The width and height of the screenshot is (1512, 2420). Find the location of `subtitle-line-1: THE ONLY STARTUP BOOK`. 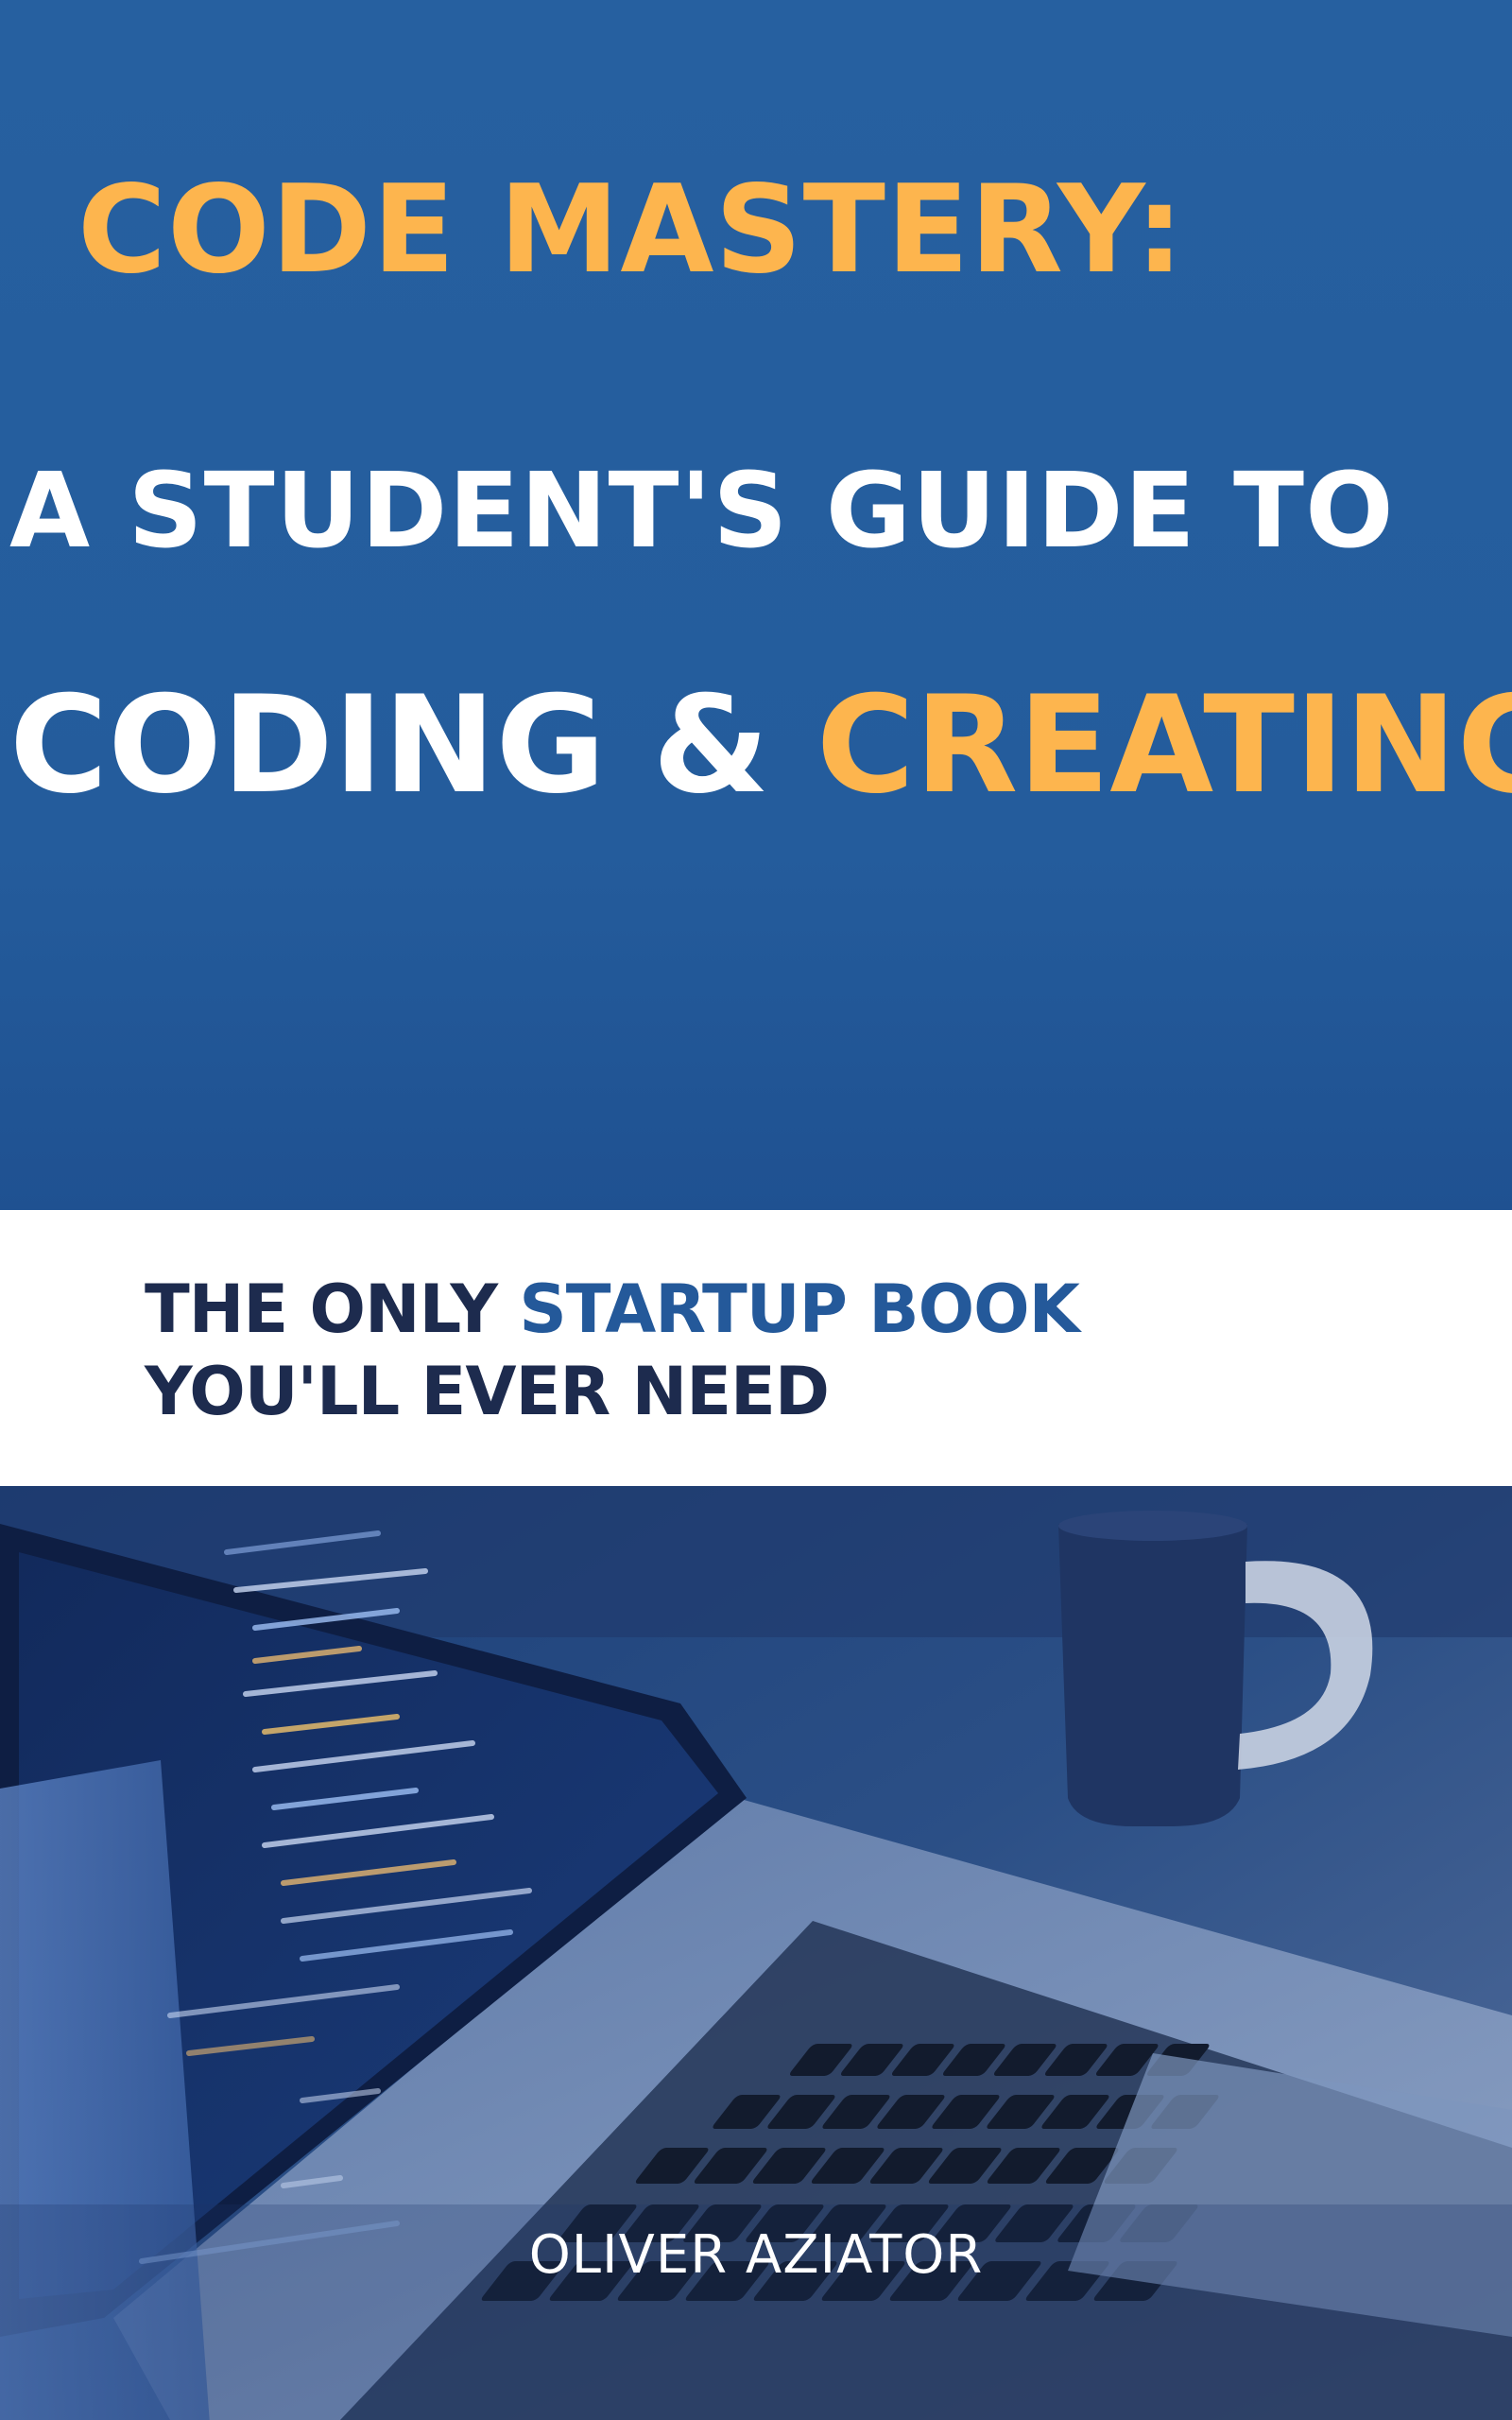

subtitle-line-1: THE ONLY STARTUP BOOK is located at coordinates (612, 1309).